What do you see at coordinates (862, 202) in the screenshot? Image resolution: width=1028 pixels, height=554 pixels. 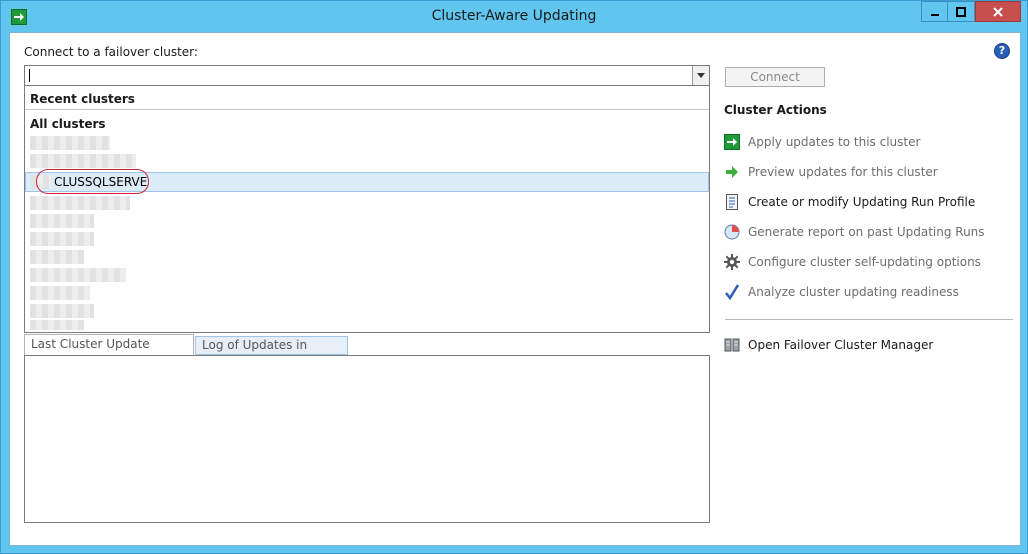 I see `run-profile-label: Create or modify Updating Run Profile` at bounding box center [862, 202].